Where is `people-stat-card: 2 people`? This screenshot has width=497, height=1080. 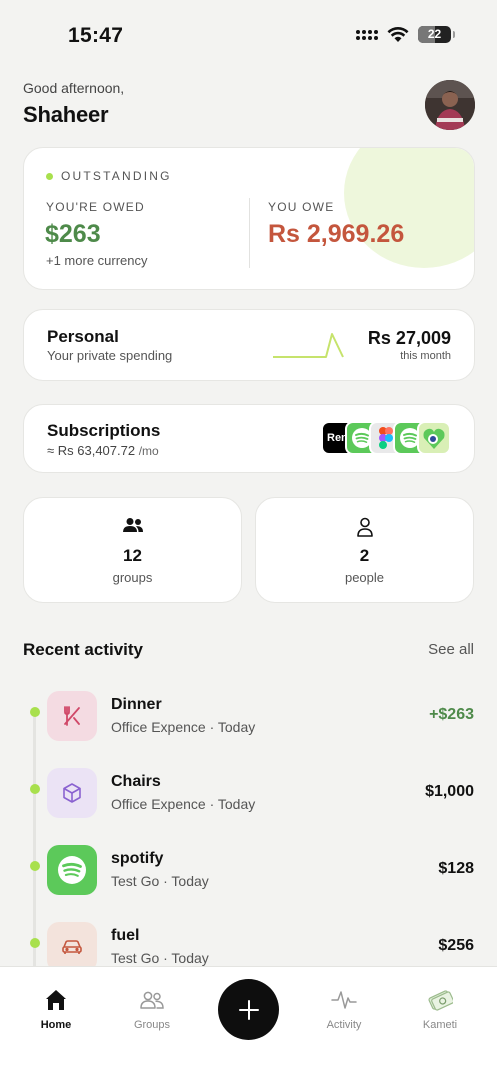
people-stat-card: 2 people is located at coordinates (364, 550).